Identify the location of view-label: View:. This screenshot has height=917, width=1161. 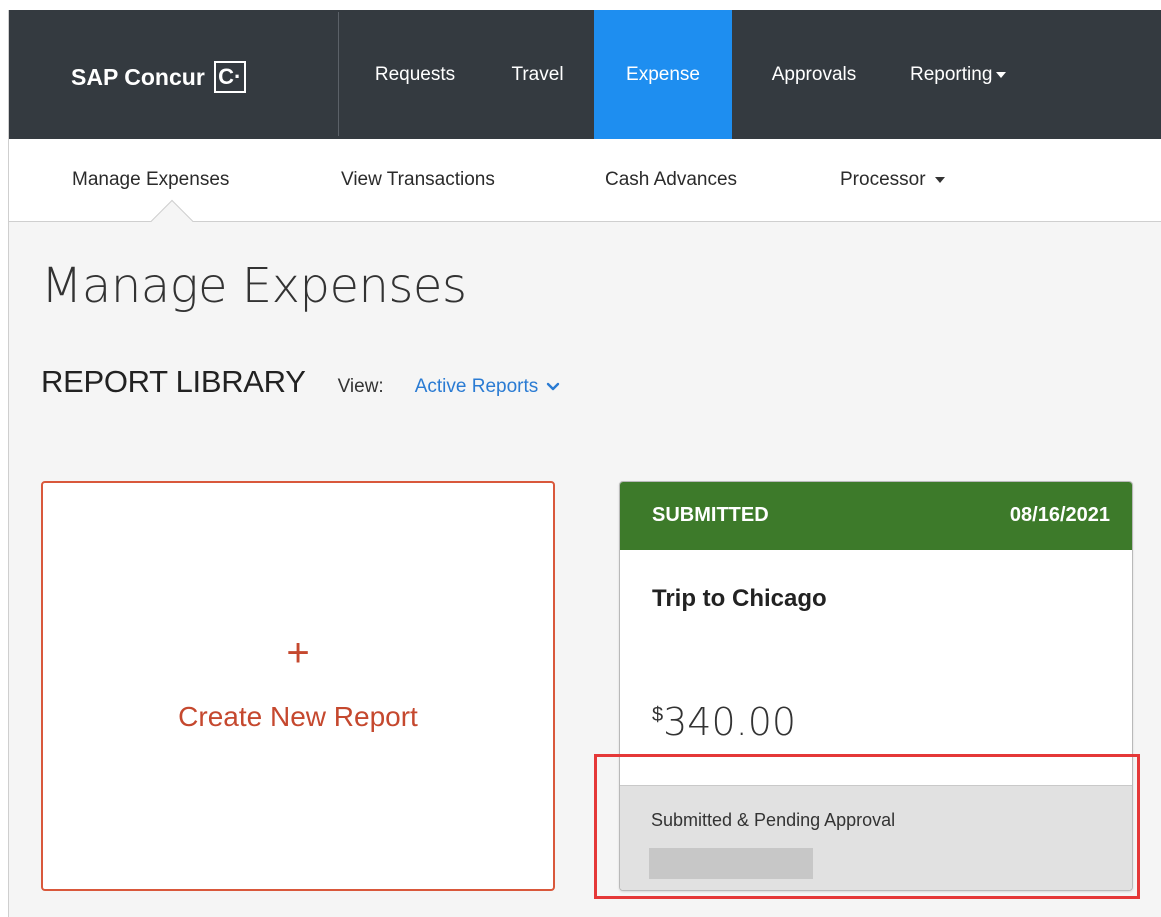
(360, 386).